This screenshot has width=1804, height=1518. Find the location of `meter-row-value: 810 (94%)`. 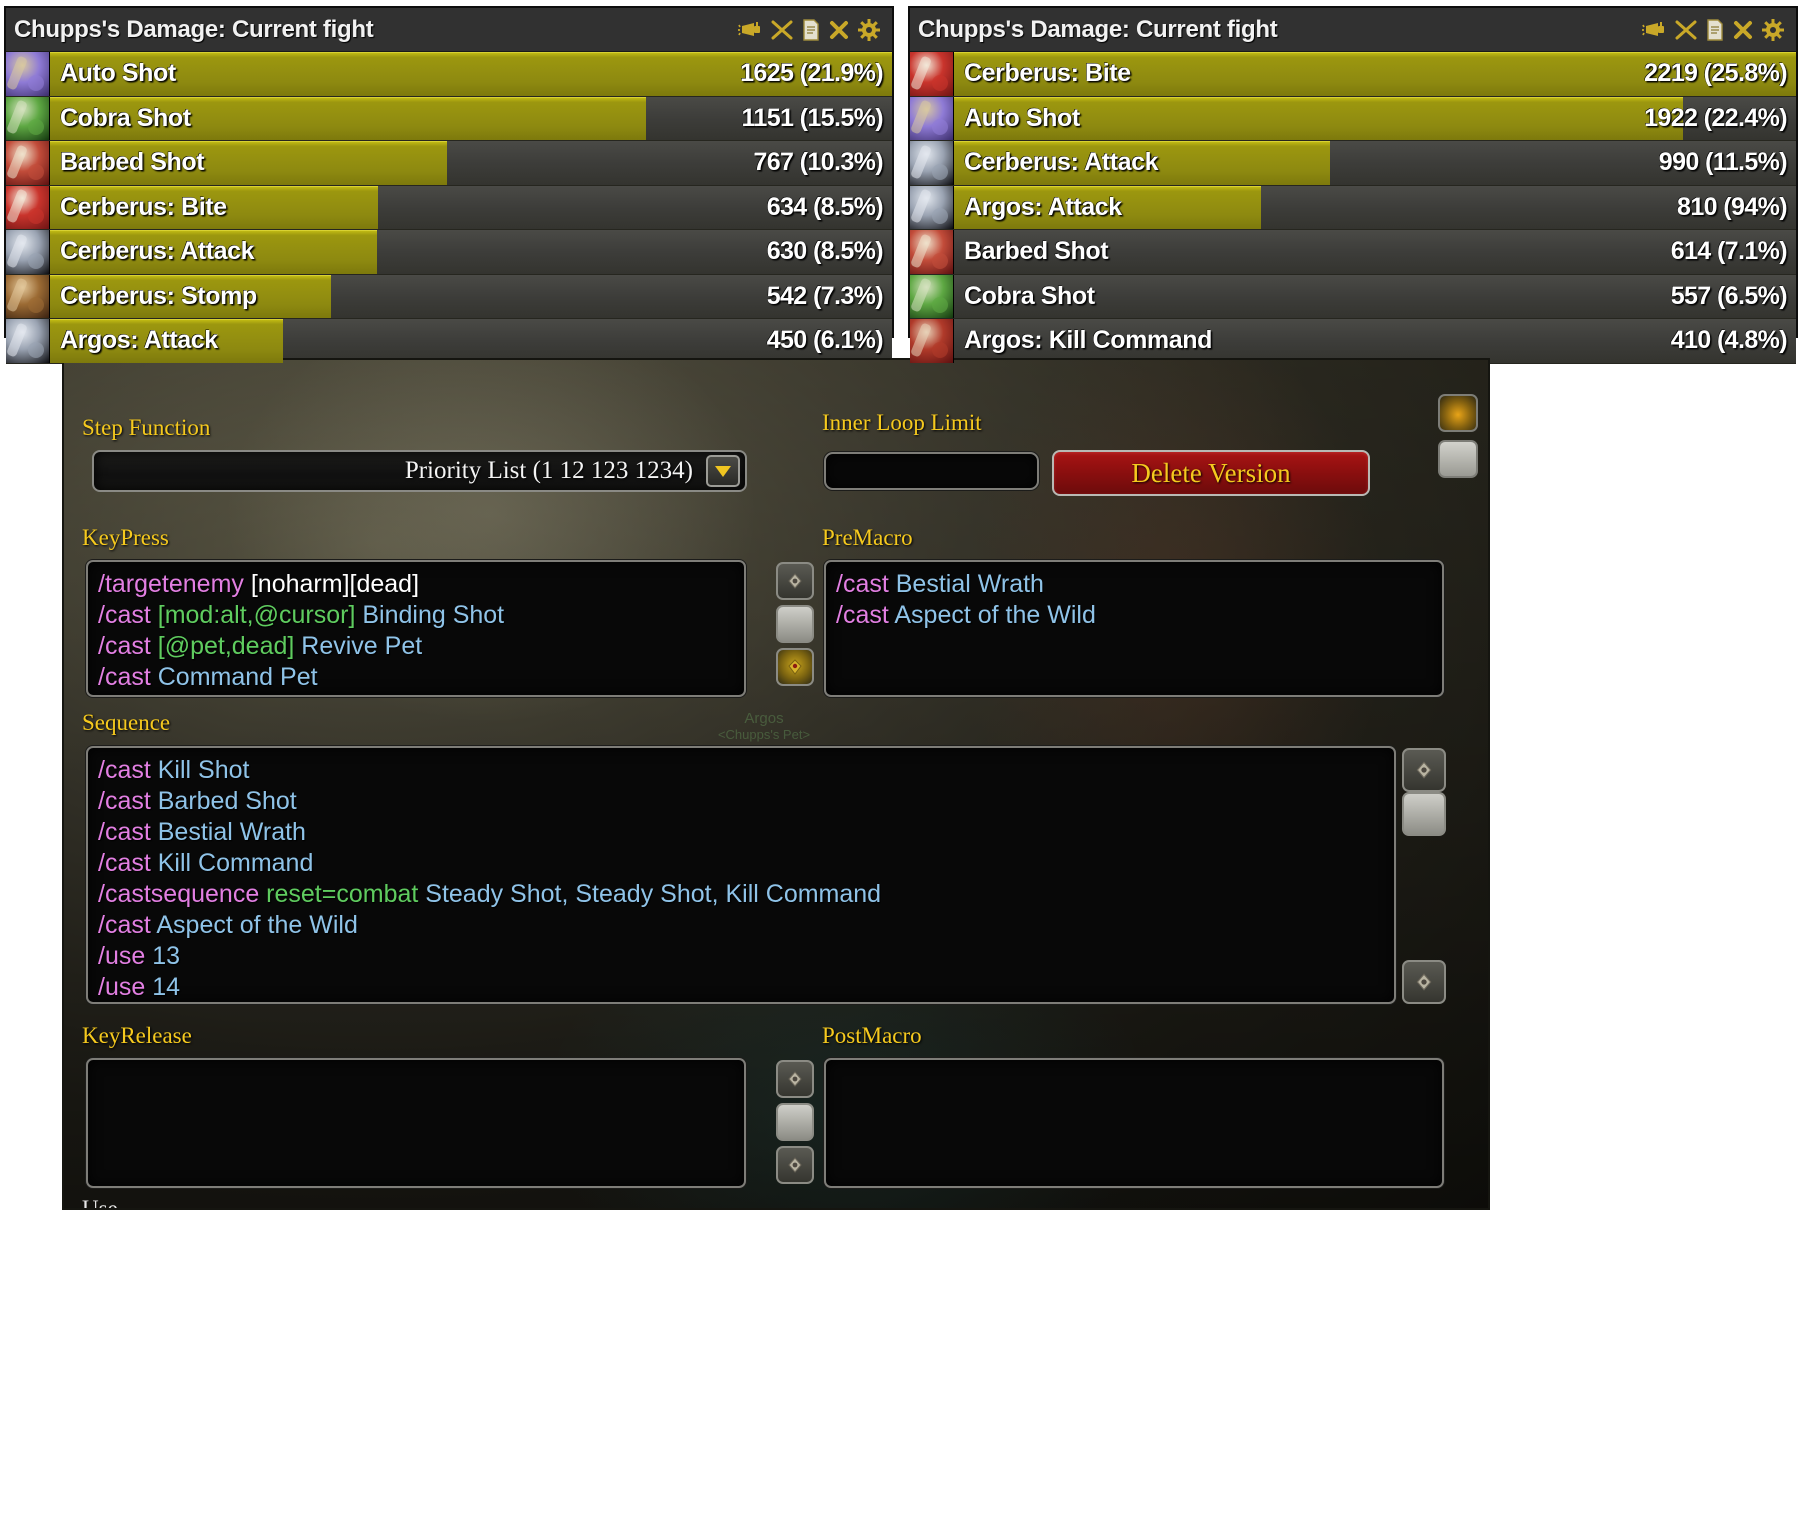

meter-row-value: 810 (94%) is located at coordinates (1732, 206).